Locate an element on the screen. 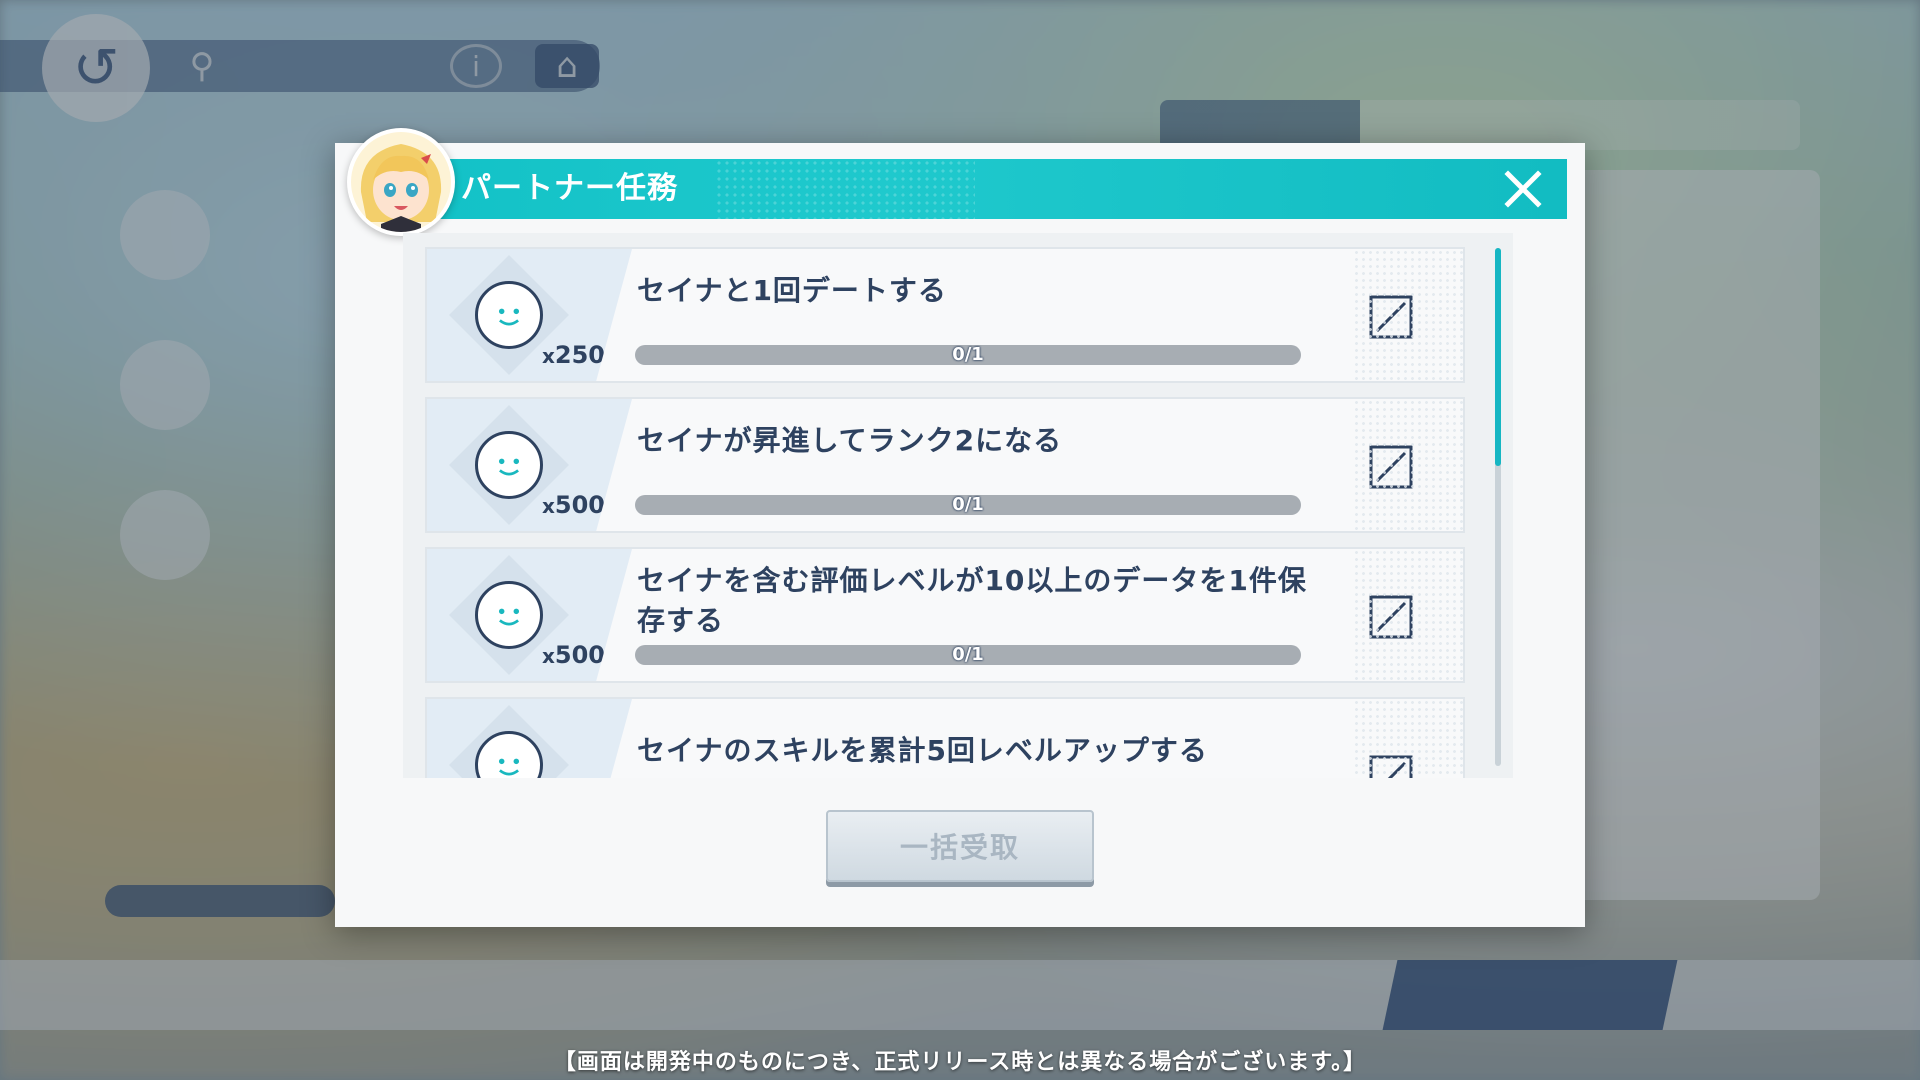 This screenshot has height=1080, width=1920. mission-row: セイナのスキルを累計5回レベルアップする is located at coordinates (945, 737).